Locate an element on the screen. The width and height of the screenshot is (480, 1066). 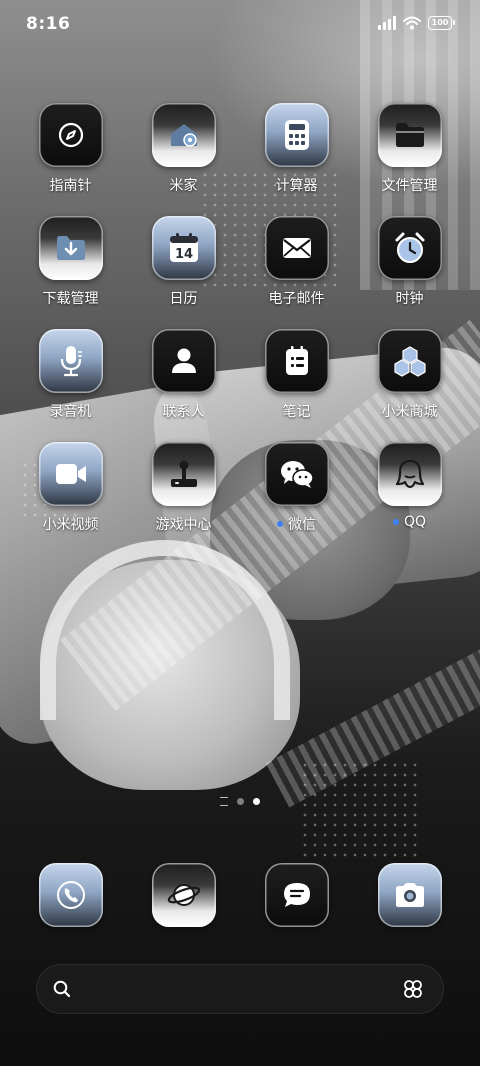
app-notes: 笔记 is located at coordinates (296, 385).